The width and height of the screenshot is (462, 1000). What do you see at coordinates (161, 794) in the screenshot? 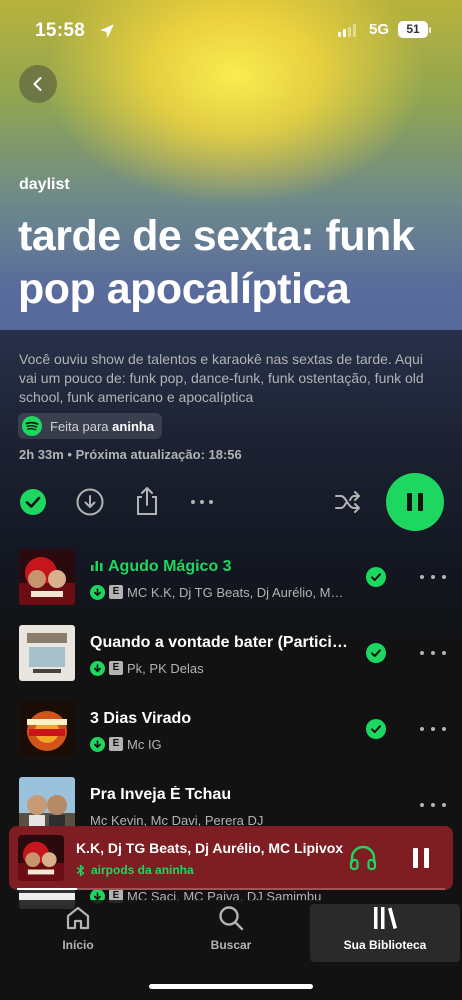
I see `track-title: Pra Inveja É Tchau` at bounding box center [161, 794].